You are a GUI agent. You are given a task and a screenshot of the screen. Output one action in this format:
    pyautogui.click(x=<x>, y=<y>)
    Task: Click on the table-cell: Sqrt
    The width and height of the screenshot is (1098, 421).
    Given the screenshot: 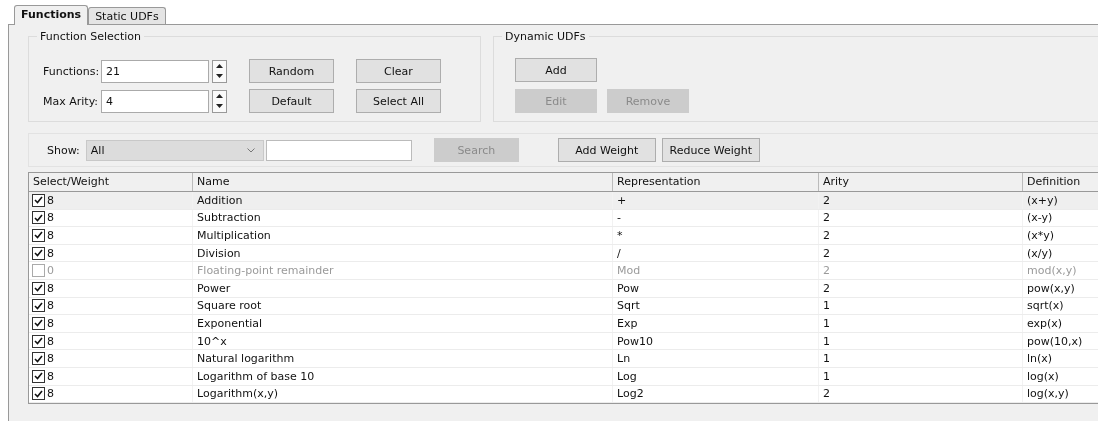 What is the action you would take?
    pyautogui.click(x=628, y=306)
    